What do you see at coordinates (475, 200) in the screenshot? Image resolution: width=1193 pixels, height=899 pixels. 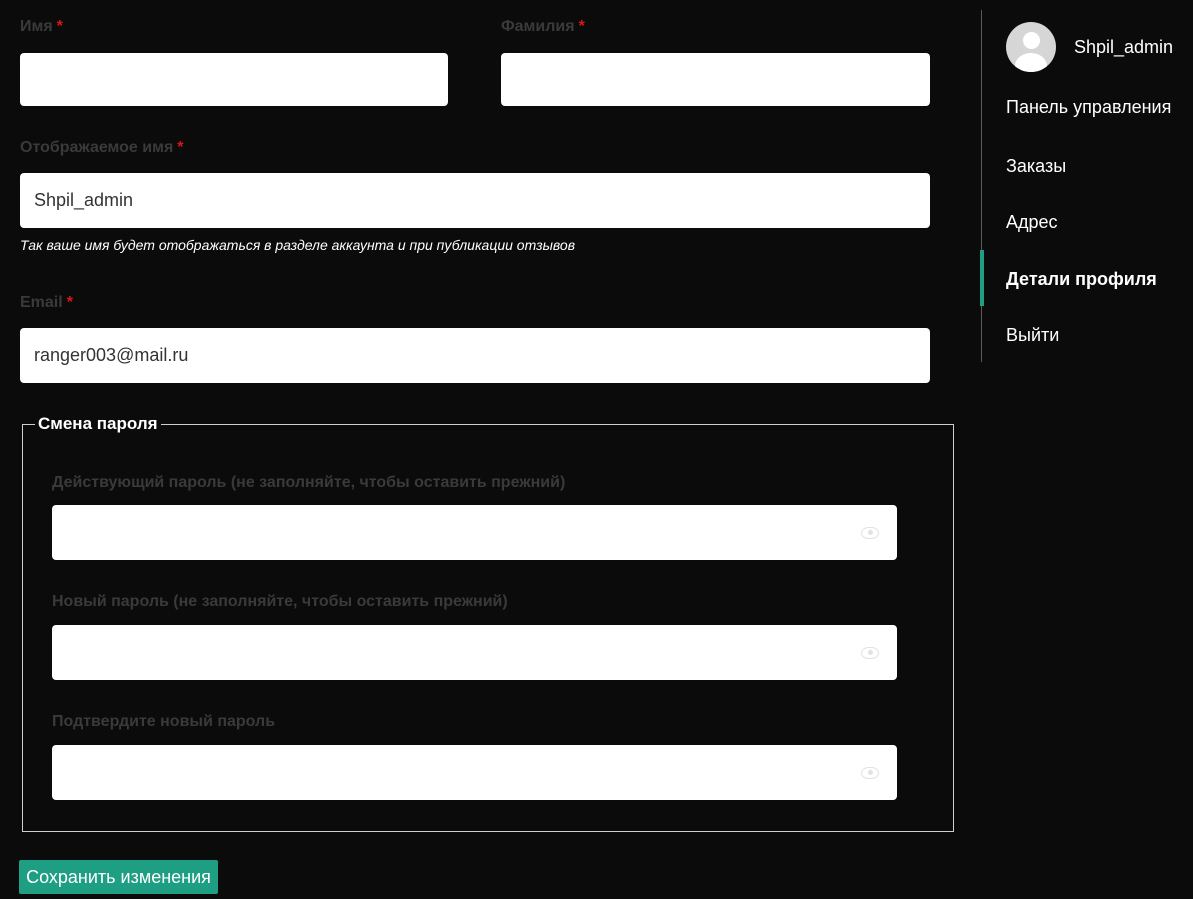 I see `display-name-input: Shpil_admin` at bounding box center [475, 200].